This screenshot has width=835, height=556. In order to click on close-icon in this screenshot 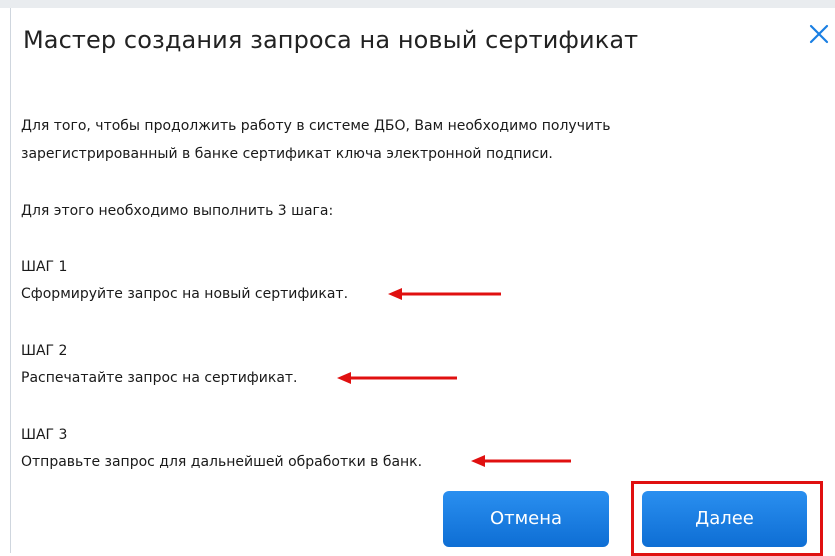, I will do `click(819, 34)`.